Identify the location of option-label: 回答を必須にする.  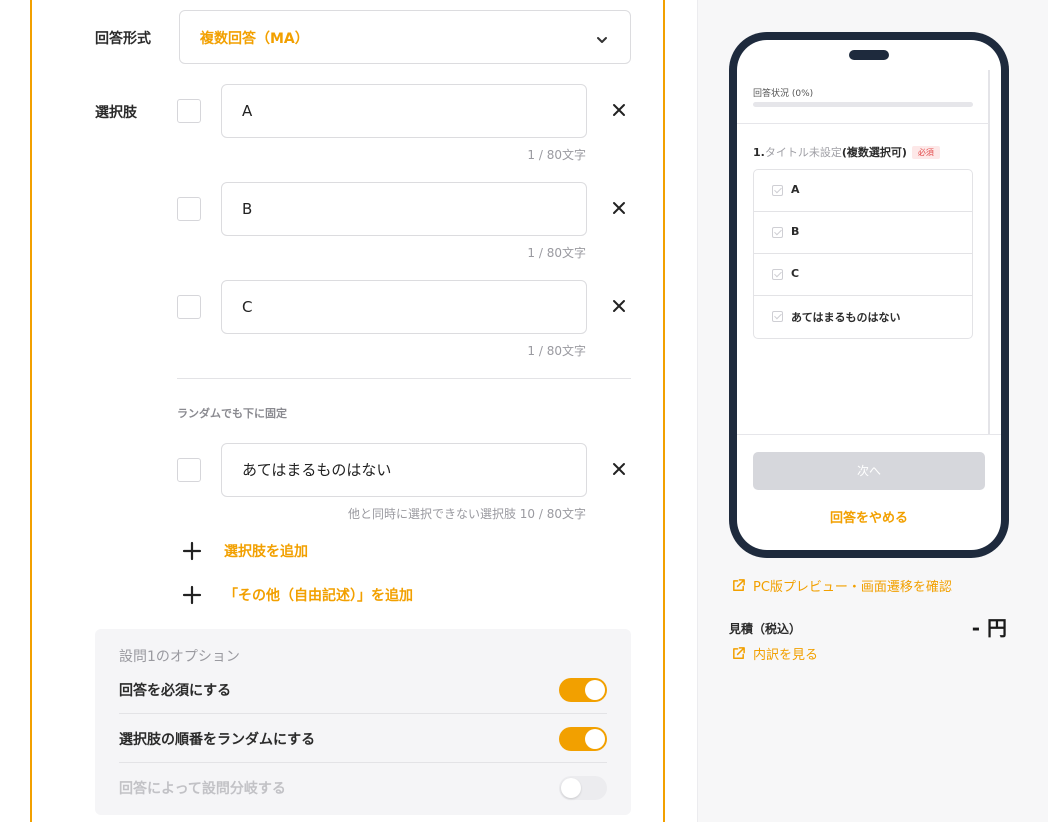
(175, 690).